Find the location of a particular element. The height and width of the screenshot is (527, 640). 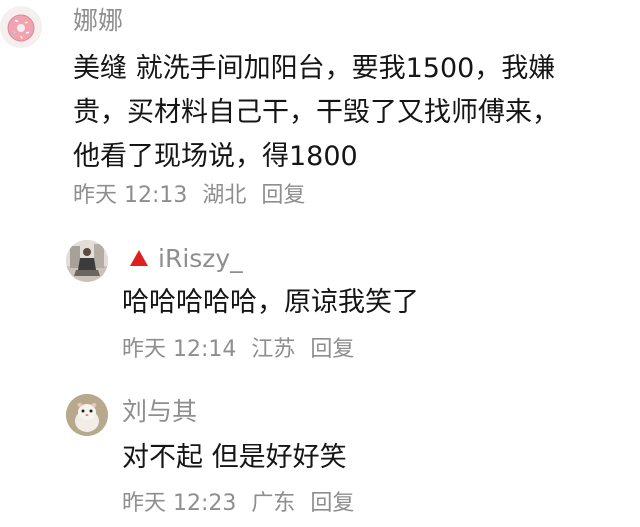

avatar-photo is located at coordinates (87, 261).